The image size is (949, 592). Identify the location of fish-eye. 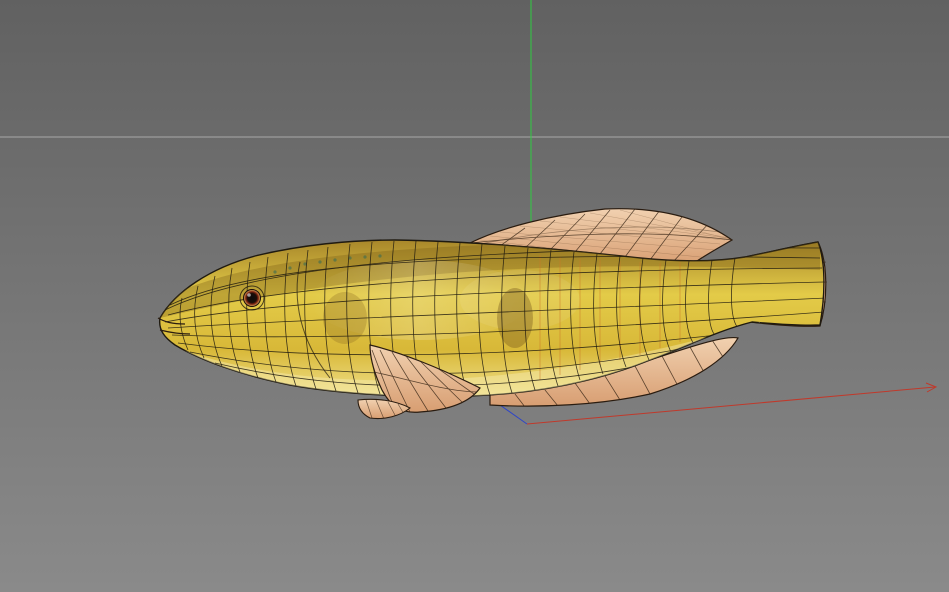
(252, 298).